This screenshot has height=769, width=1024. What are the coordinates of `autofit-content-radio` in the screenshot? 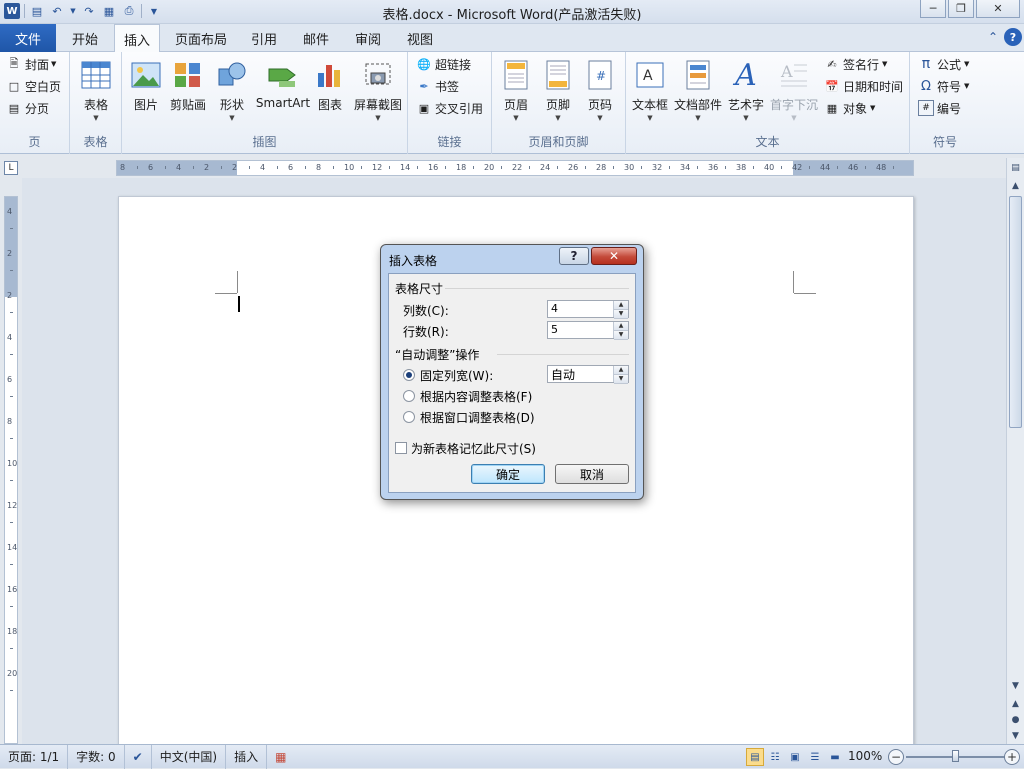 It's located at (409, 396).